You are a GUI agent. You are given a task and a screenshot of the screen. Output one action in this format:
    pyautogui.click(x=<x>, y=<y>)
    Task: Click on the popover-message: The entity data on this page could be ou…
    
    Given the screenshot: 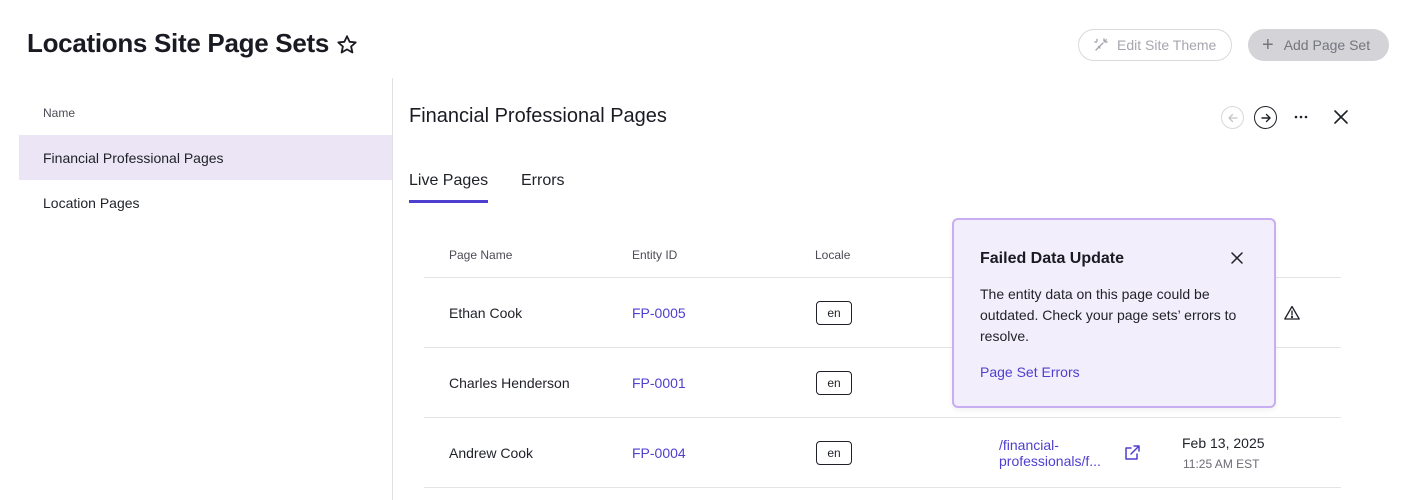 What is the action you would take?
    pyautogui.click(x=1108, y=315)
    